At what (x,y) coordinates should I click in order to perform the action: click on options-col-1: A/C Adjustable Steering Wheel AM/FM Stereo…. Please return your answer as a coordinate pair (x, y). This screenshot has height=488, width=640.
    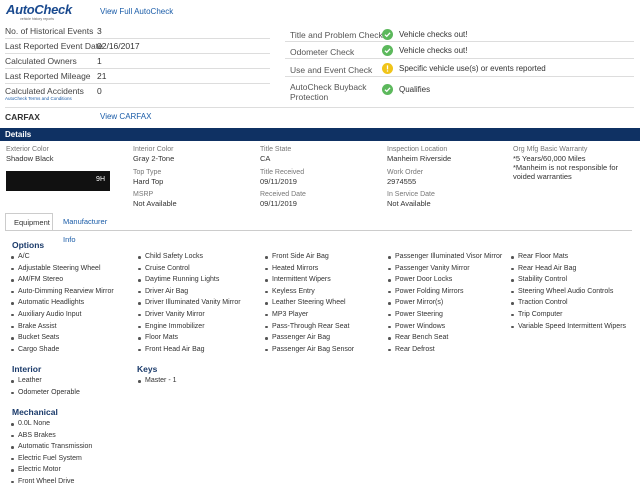
    Looking at the image, I should click on (62, 303).